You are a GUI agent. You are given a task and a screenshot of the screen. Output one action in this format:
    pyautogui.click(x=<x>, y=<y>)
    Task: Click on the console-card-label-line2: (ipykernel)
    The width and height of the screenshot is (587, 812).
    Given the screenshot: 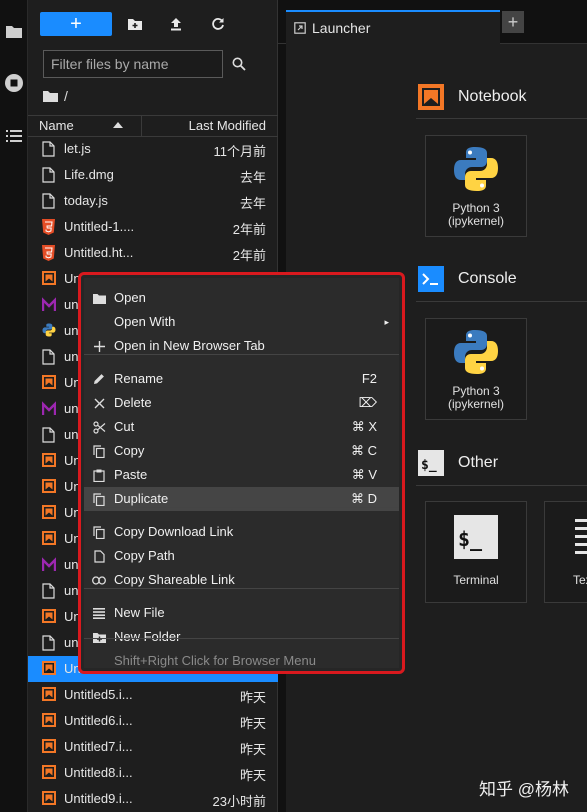 What is the action you would take?
    pyautogui.click(x=475, y=404)
    